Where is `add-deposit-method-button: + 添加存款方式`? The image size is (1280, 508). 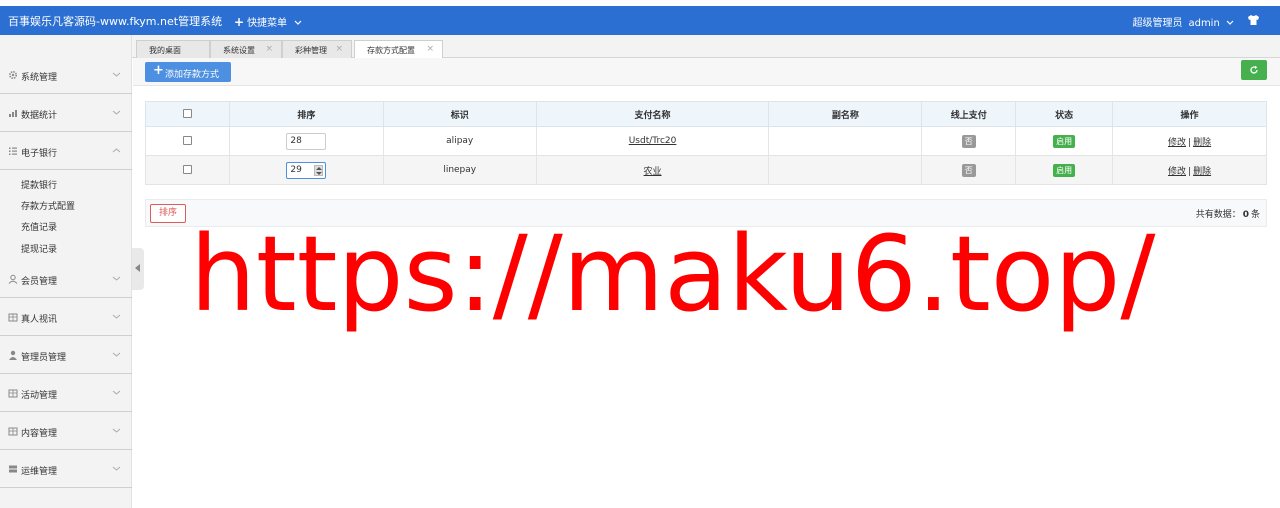 add-deposit-method-button: + 添加存款方式 is located at coordinates (188, 72).